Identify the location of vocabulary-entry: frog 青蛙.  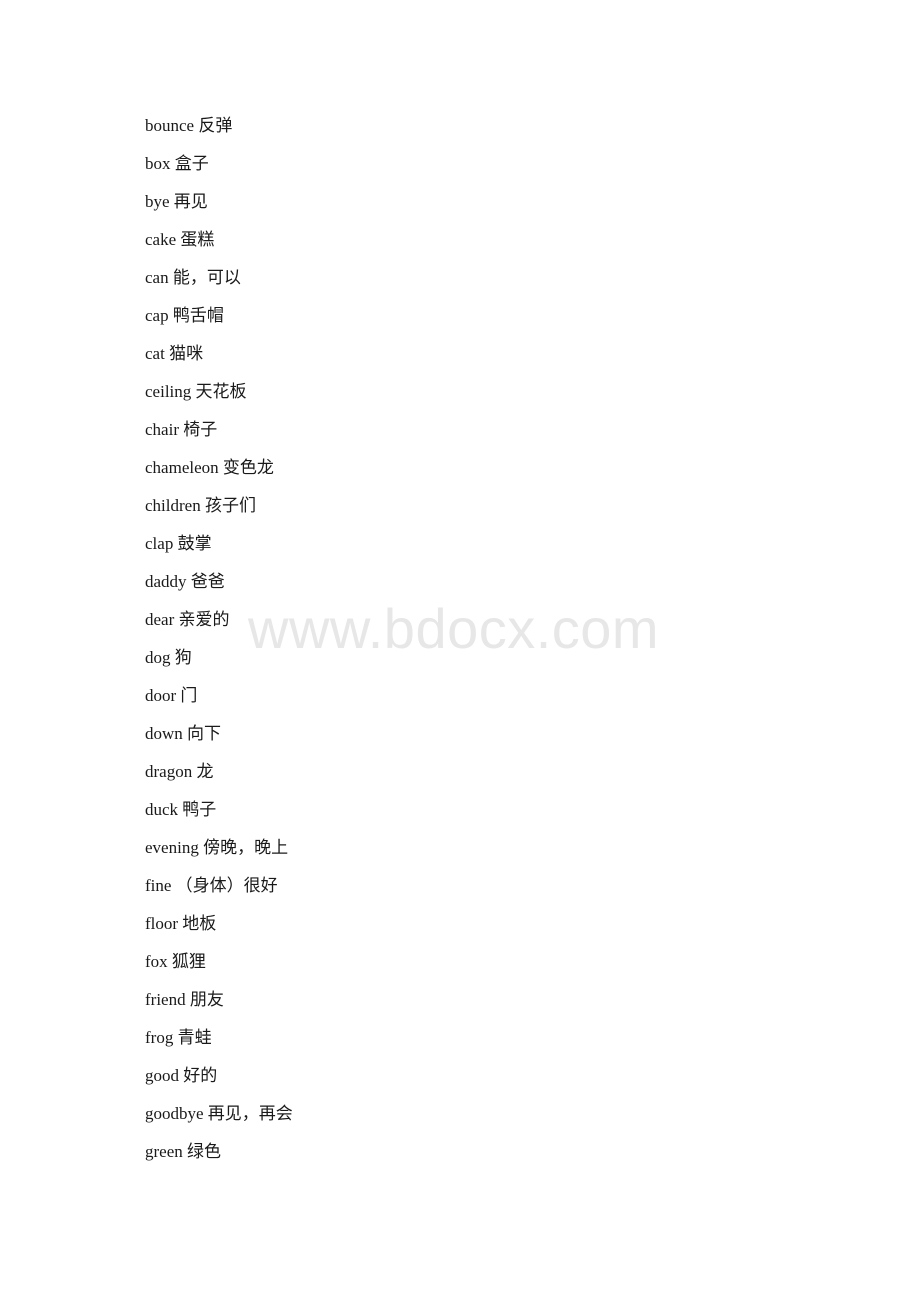
(178, 1037).